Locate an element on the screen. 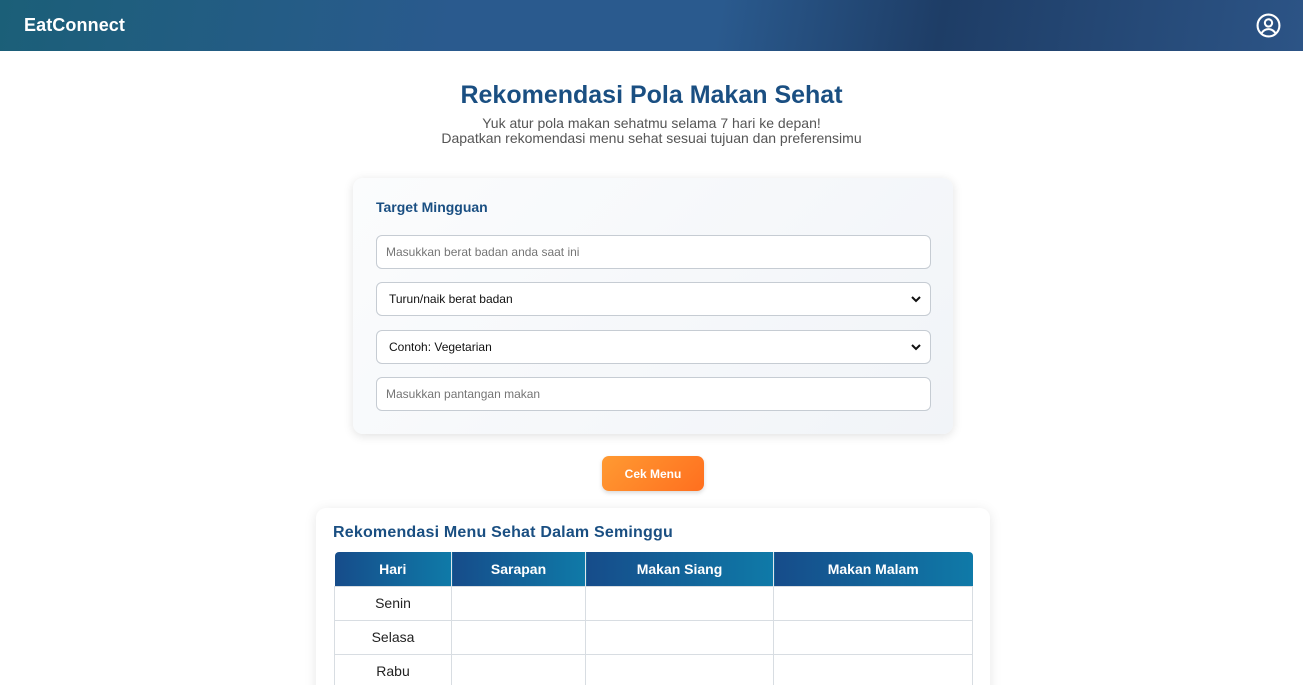 The image size is (1303, 685). profile-button is located at coordinates (1268, 26).